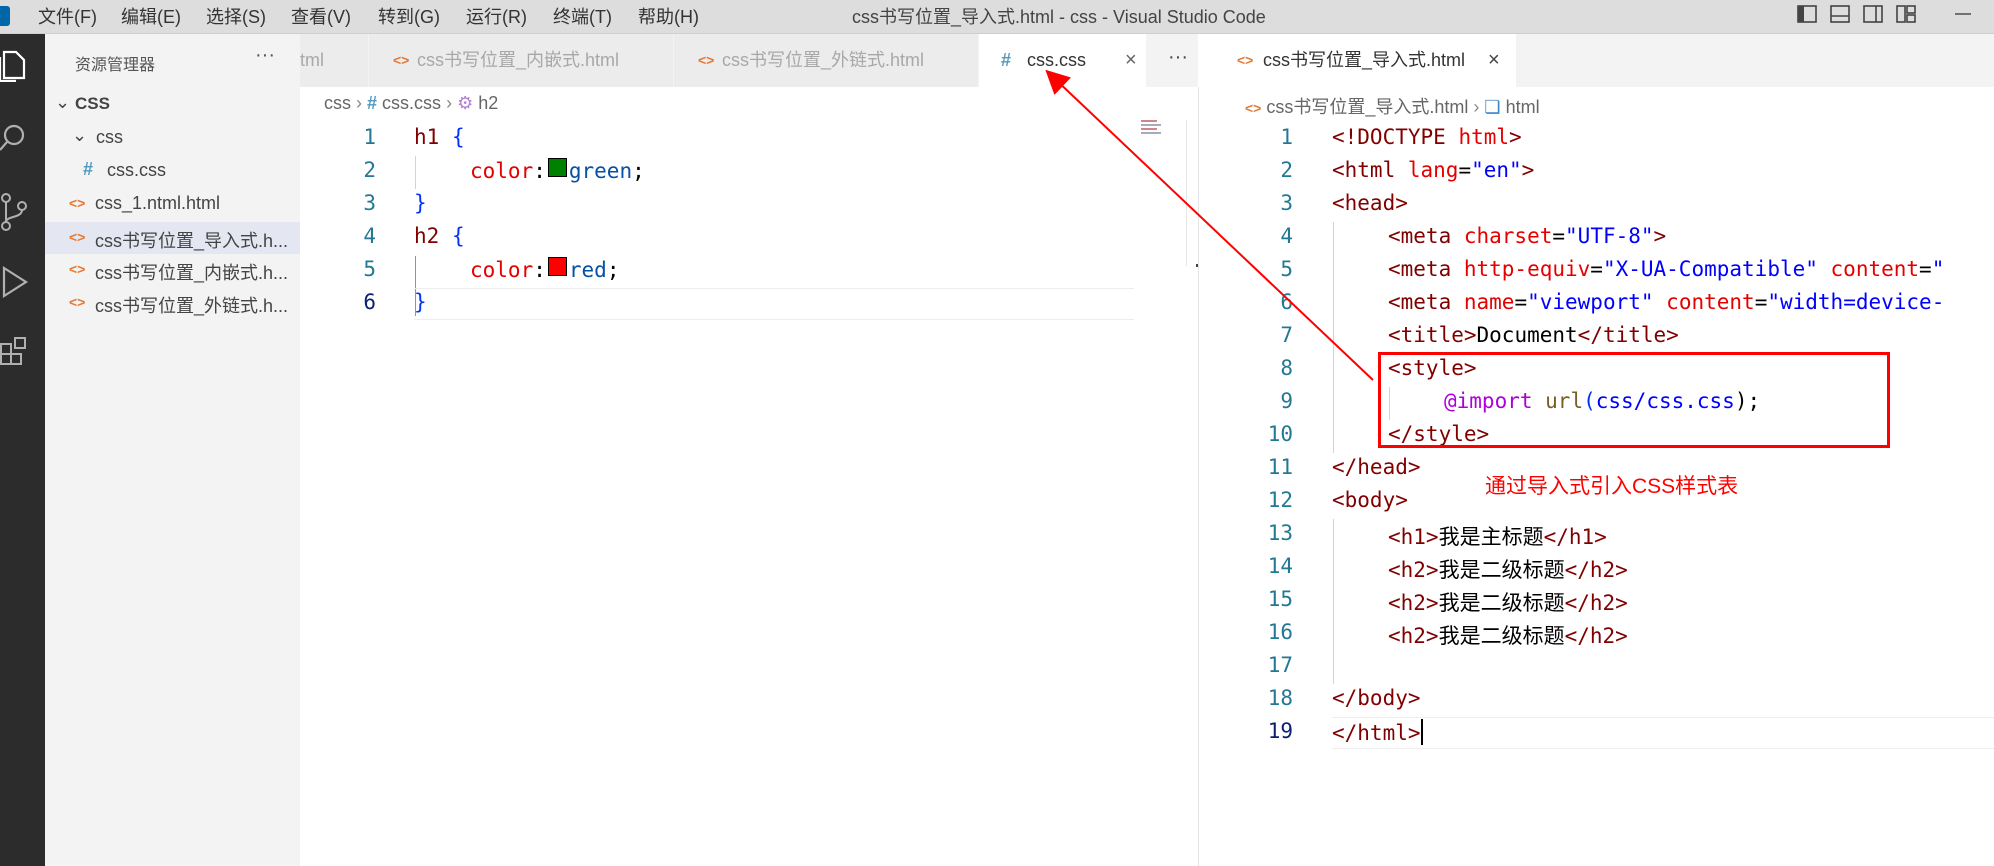  Describe the element at coordinates (1533, 335) in the screenshot. I see `code-line: <title>Document</title>` at that location.